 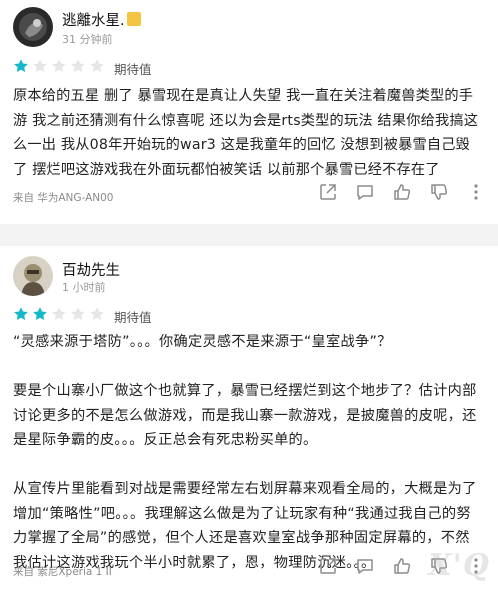 I want to click on username: 逃離水星., so click(x=101, y=19).